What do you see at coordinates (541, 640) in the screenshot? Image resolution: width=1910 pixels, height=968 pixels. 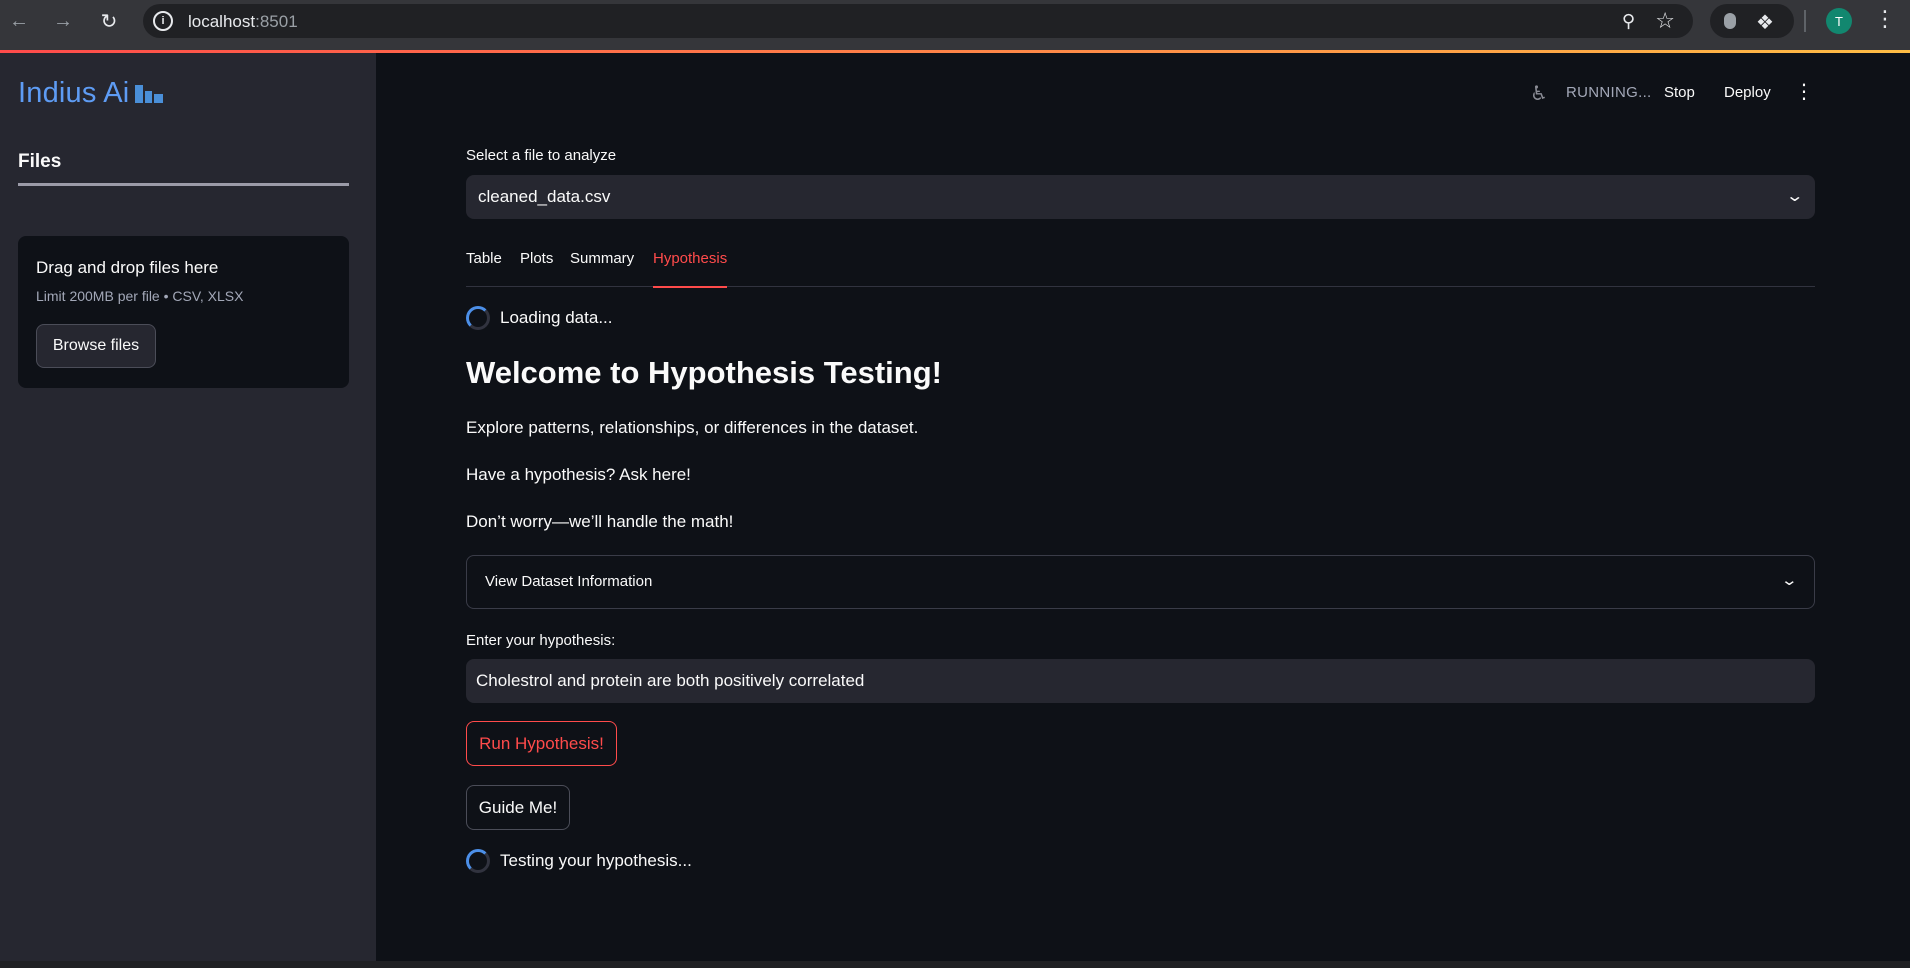 I see `hypothesis-input-label: Enter your hypothesis:` at bounding box center [541, 640].